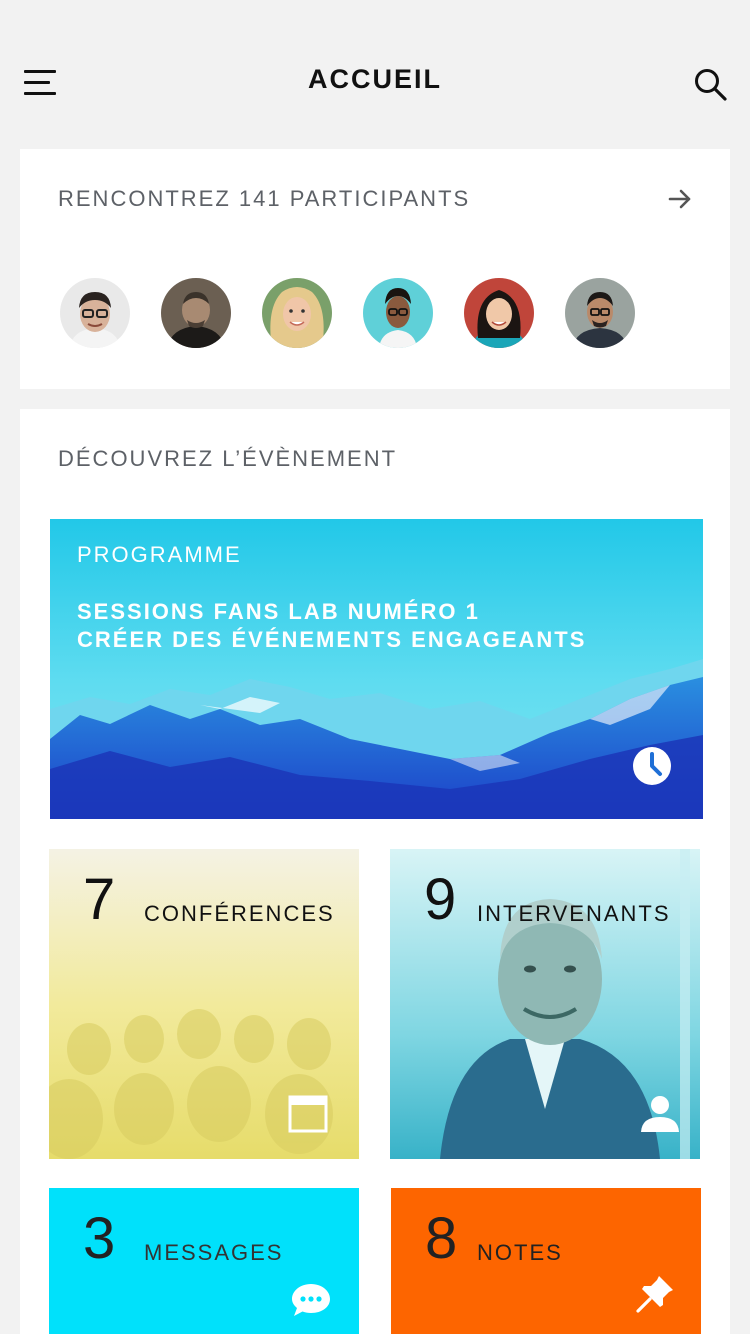  I want to click on messages-label: MESSAGES, so click(214, 1252).